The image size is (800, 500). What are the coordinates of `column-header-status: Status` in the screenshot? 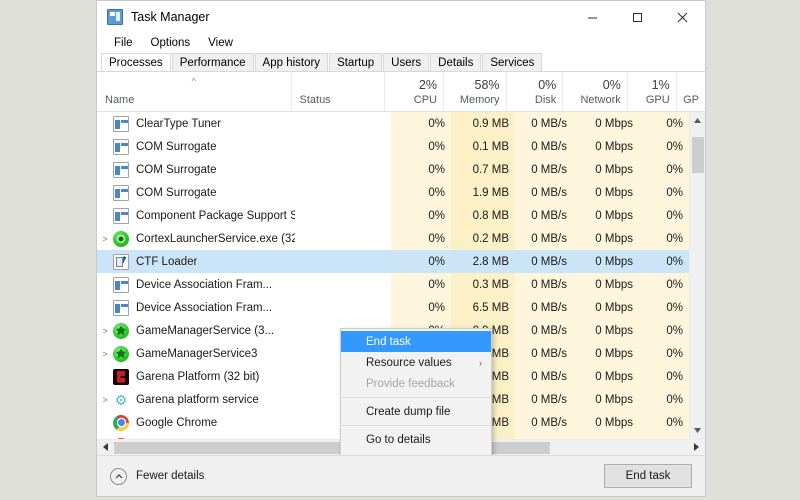 It's located at (337, 91).